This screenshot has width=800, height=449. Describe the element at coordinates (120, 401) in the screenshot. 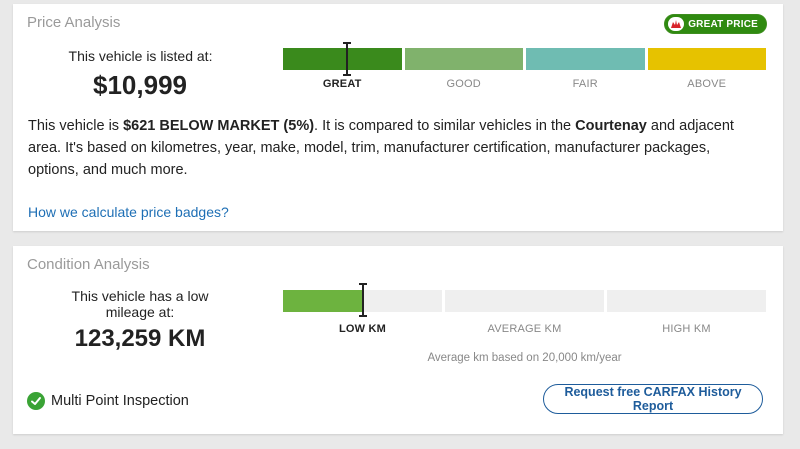

I see `inspection-label: Multi Point Inspection` at that location.